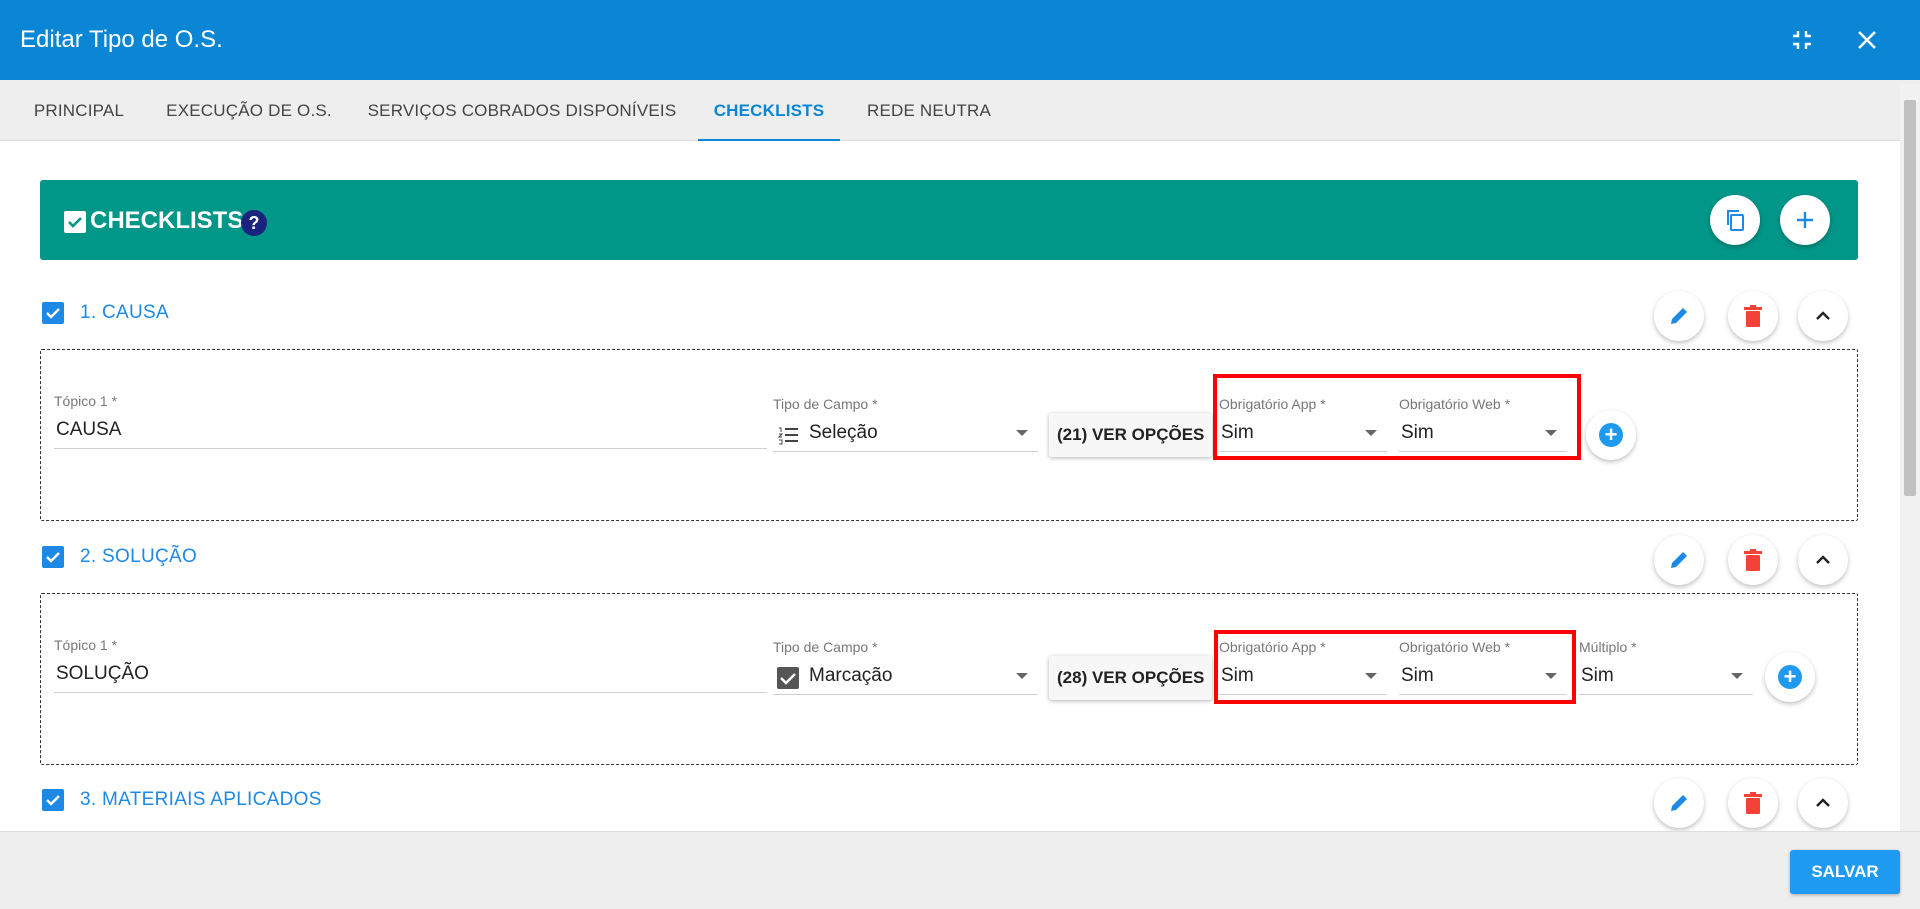 The width and height of the screenshot is (1920, 909). What do you see at coordinates (1802, 40) in the screenshot?
I see `exit-fullscreen-icon` at bounding box center [1802, 40].